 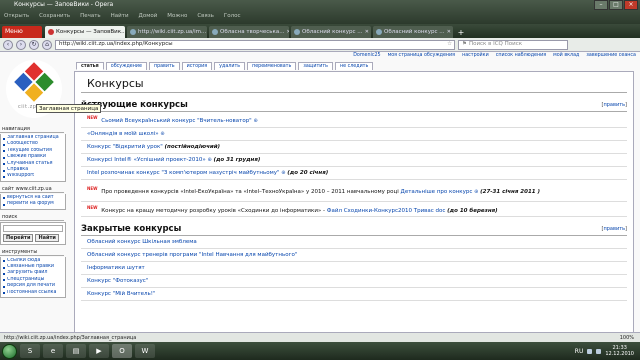 What do you see at coordinates (117, 281) in the screenshot?
I see `contest-link: Конкурс "Фотоказус"` at bounding box center [117, 281].